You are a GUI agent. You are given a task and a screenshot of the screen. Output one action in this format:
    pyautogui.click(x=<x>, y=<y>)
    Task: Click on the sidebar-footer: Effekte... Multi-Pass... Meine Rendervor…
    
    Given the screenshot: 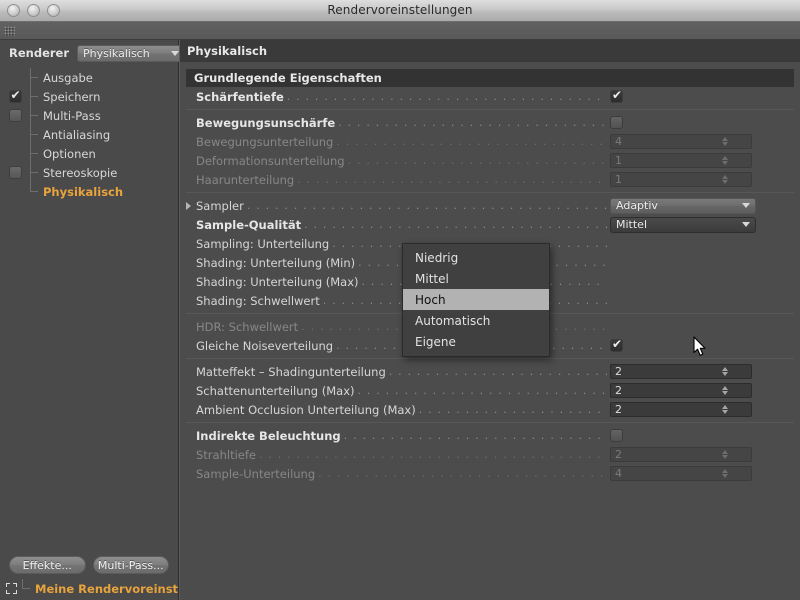 What is the action you would take?
    pyautogui.click(x=89, y=578)
    